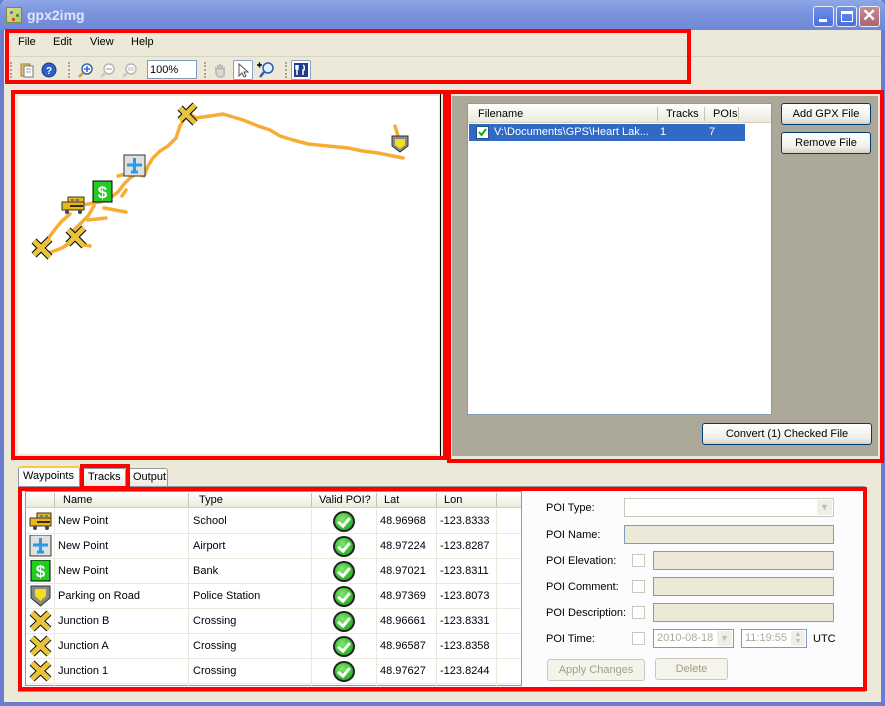 The image size is (885, 706). Describe the element at coordinates (729, 534) in the screenshot. I see `poi-name-field` at that location.